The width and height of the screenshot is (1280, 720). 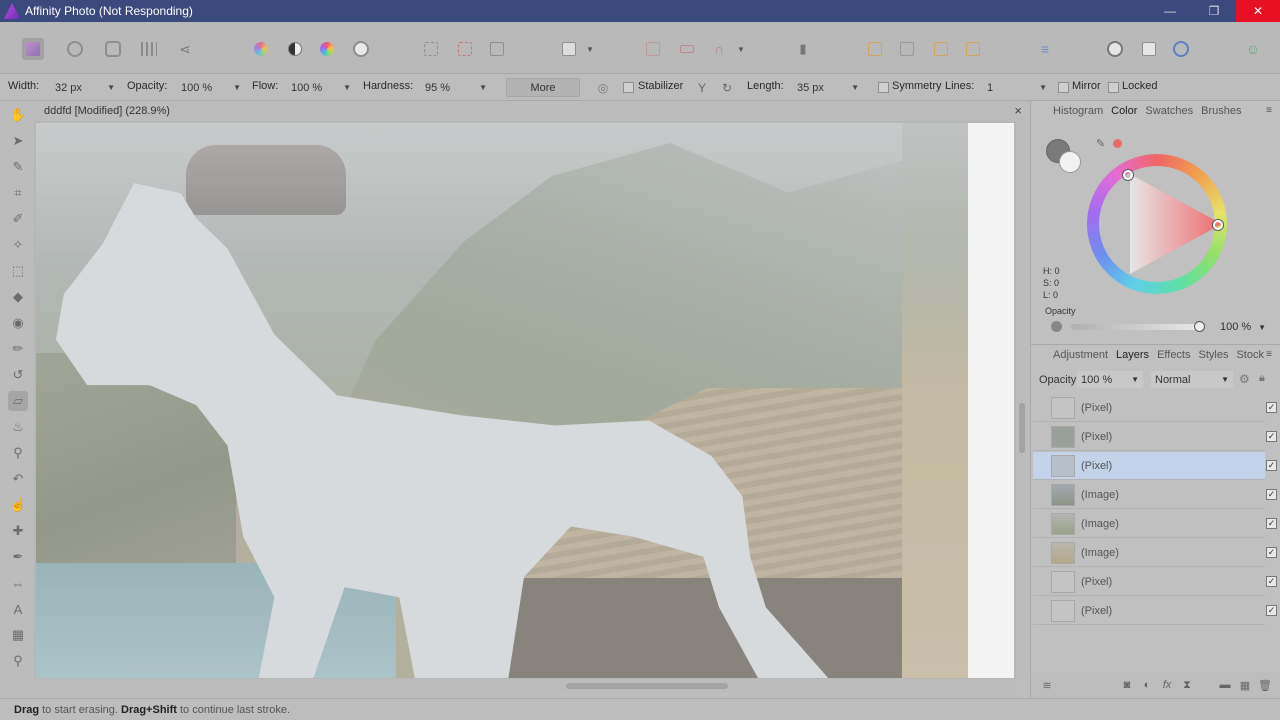 I want to click on length-field: 35 px ▼, so click(x=828, y=87).